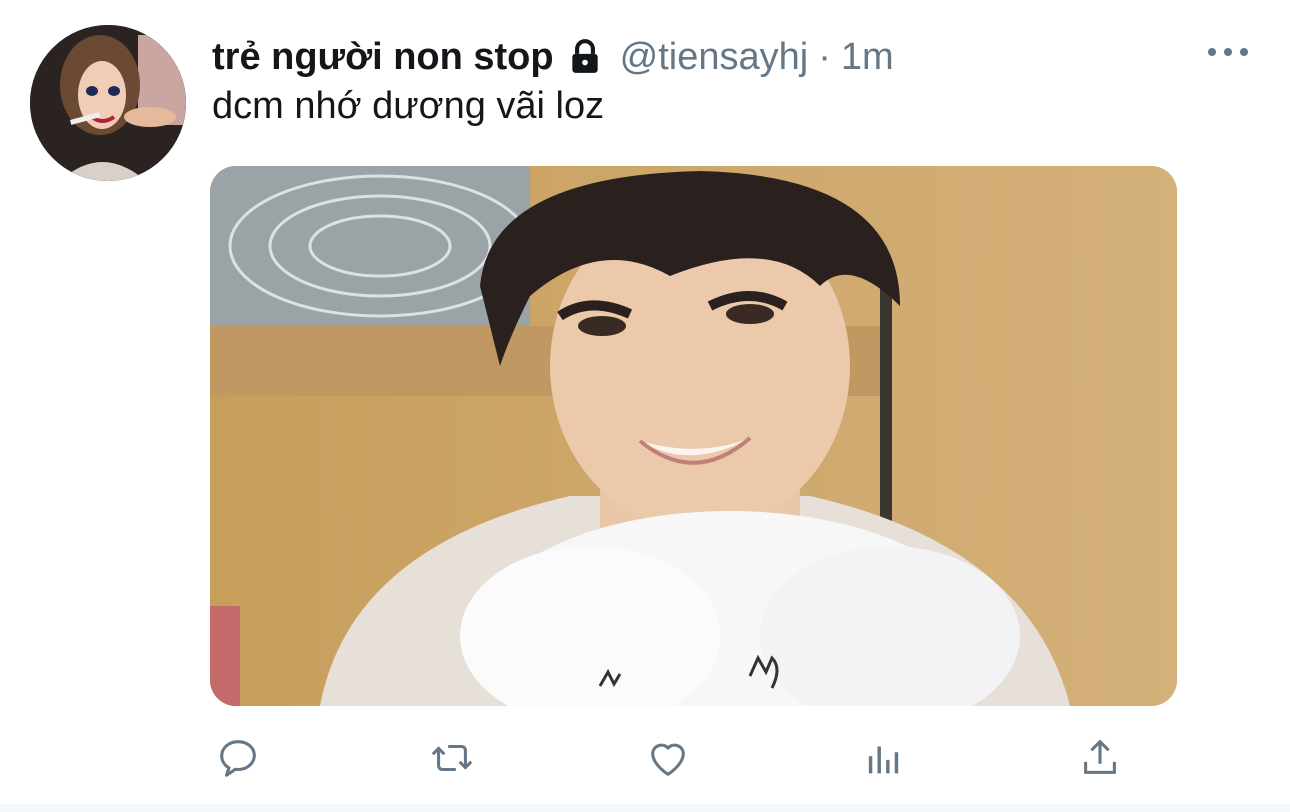 The height and width of the screenshot is (812, 1290). I want to click on tweet-text: dcm nhớ dương vãi loz, so click(408, 106).